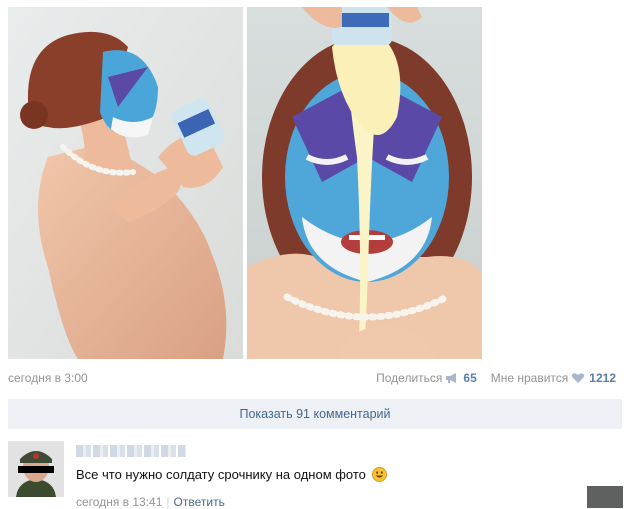 The height and width of the screenshot is (509, 640). Describe the element at coordinates (36, 469) in the screenshot. I see `avatar` at that location.